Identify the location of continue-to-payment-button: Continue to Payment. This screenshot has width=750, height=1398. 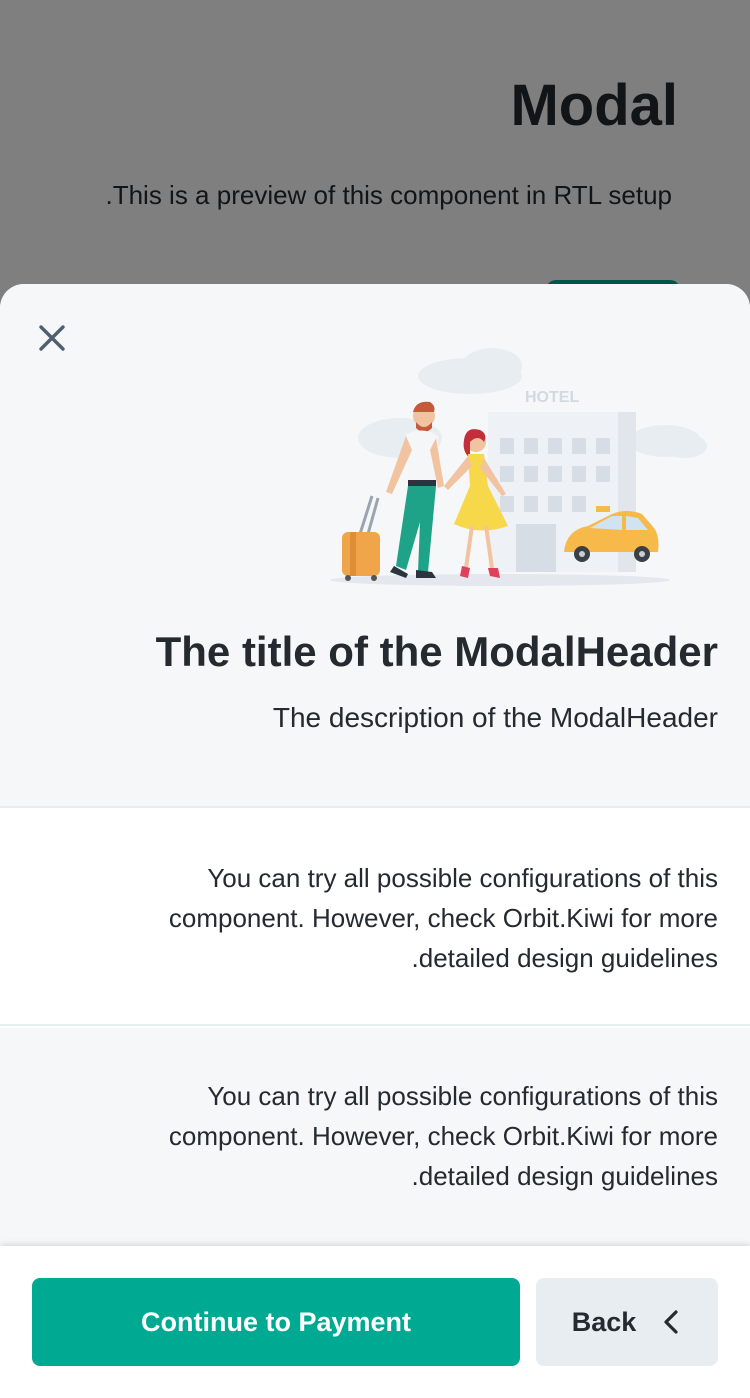
(276, 1322).